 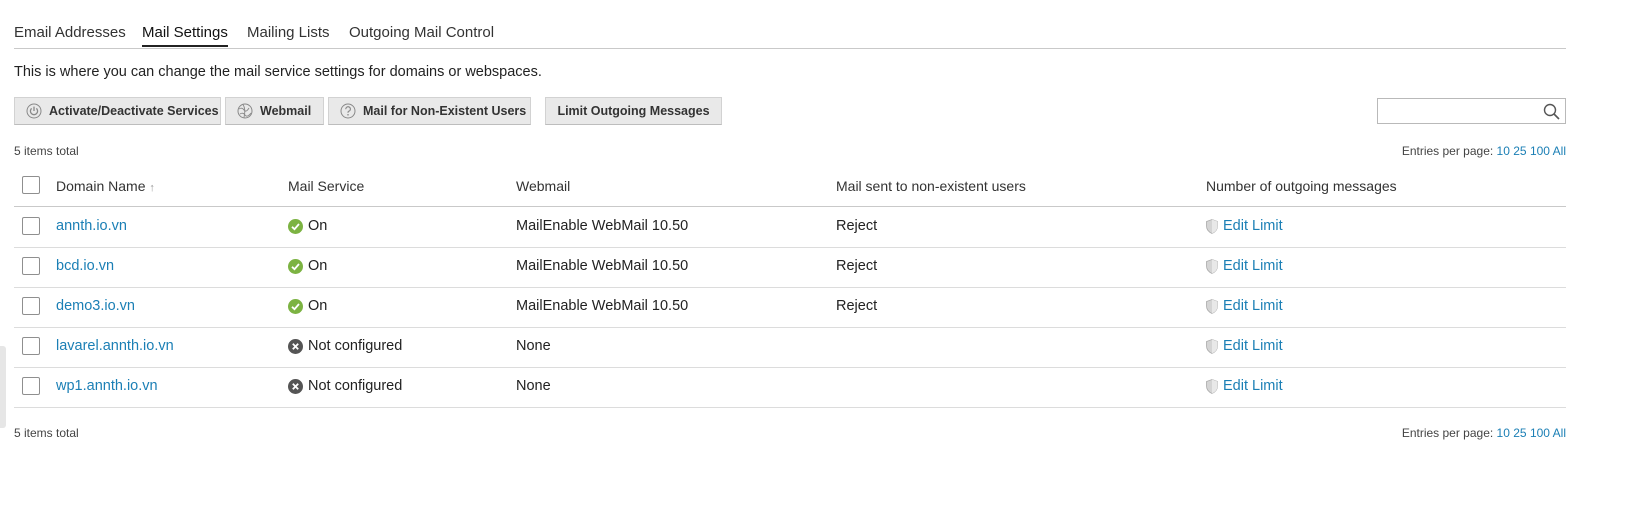 I want to click on items-total-bottom: 5 items total, so click(x=46, y=433).